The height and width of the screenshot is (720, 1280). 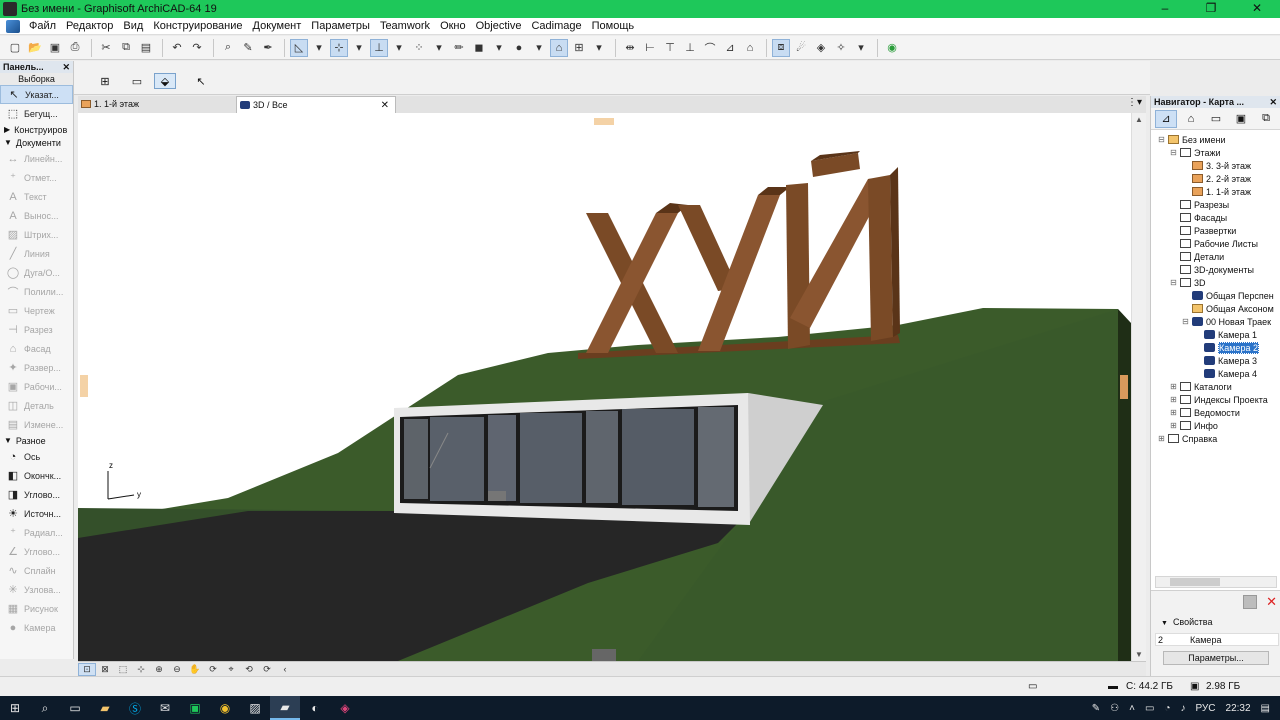 What do you see at coordinates (604, 655) in the screenshot?
I see `resize-handle-bottom` at bounding box center [604, 655].